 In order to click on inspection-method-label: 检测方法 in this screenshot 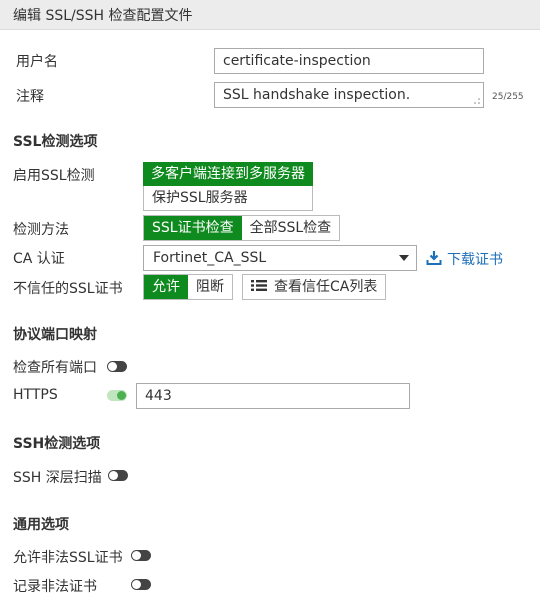, I will do `click(41, 230)`.